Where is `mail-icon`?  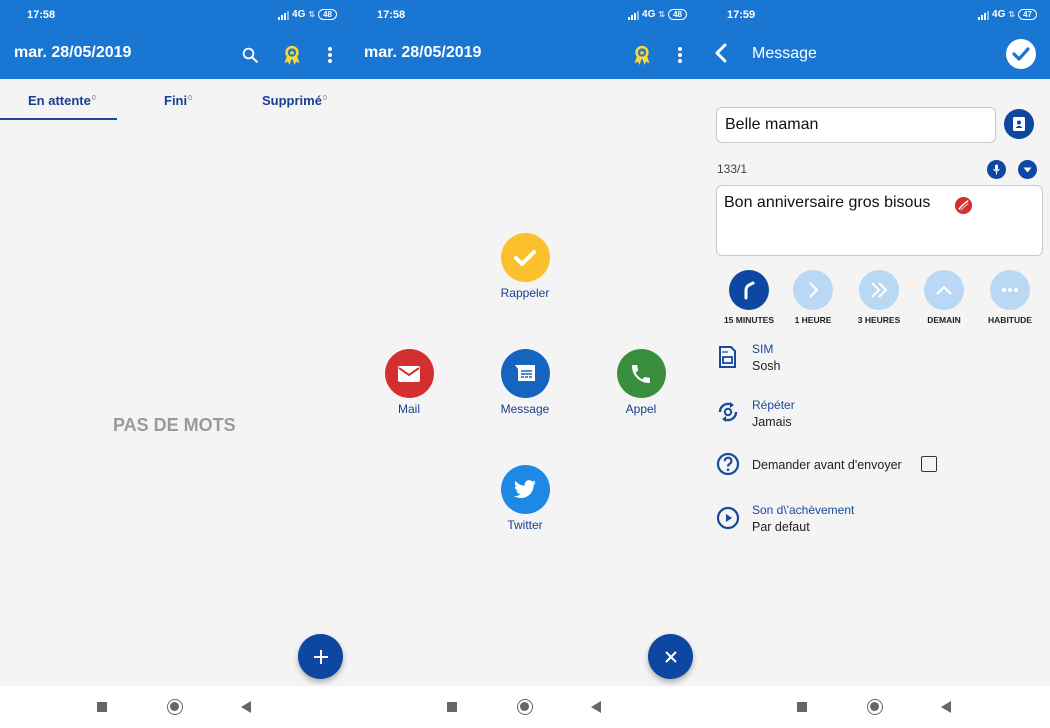
mail-icon is located at coordinates (409, 373).